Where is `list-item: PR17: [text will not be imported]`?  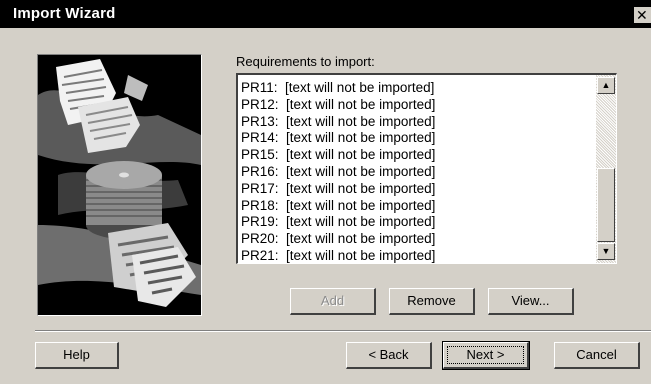
list-item: PR17: [text will not be imported] is located at coordinates (418, 189).